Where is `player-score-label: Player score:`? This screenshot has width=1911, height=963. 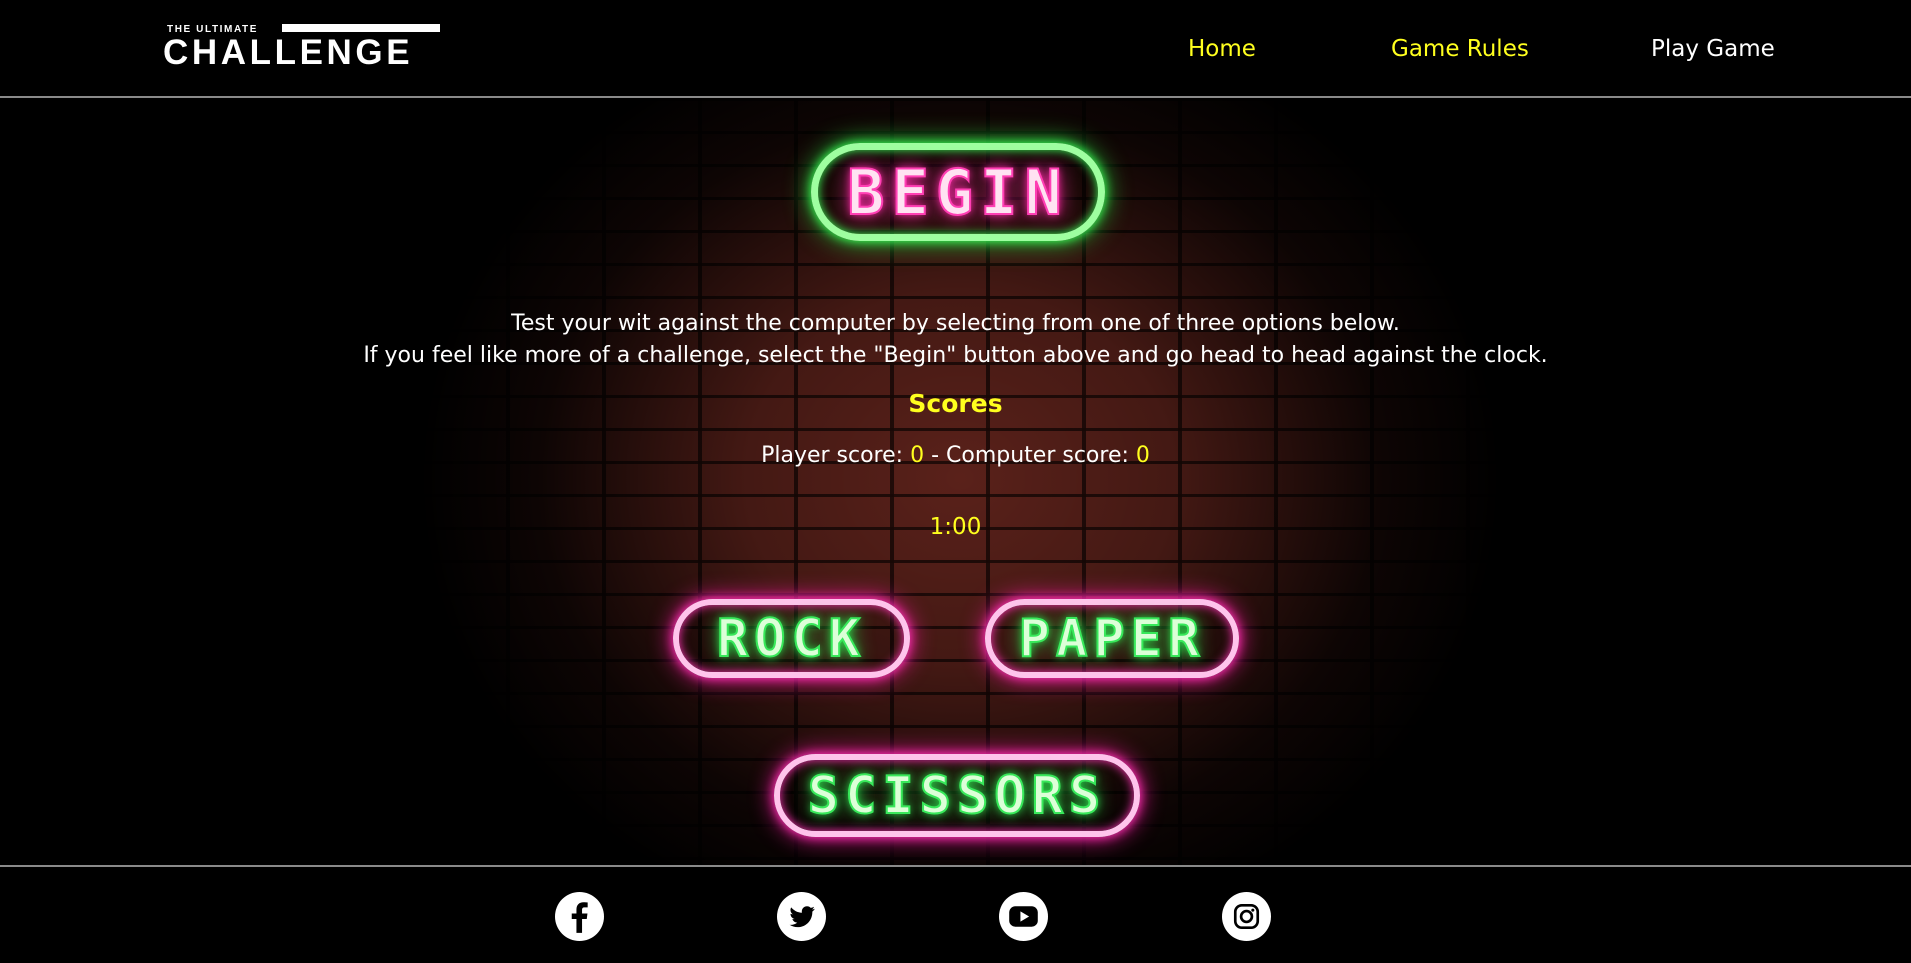 player-score-label: Player score: is located at coordinates (832, 455).